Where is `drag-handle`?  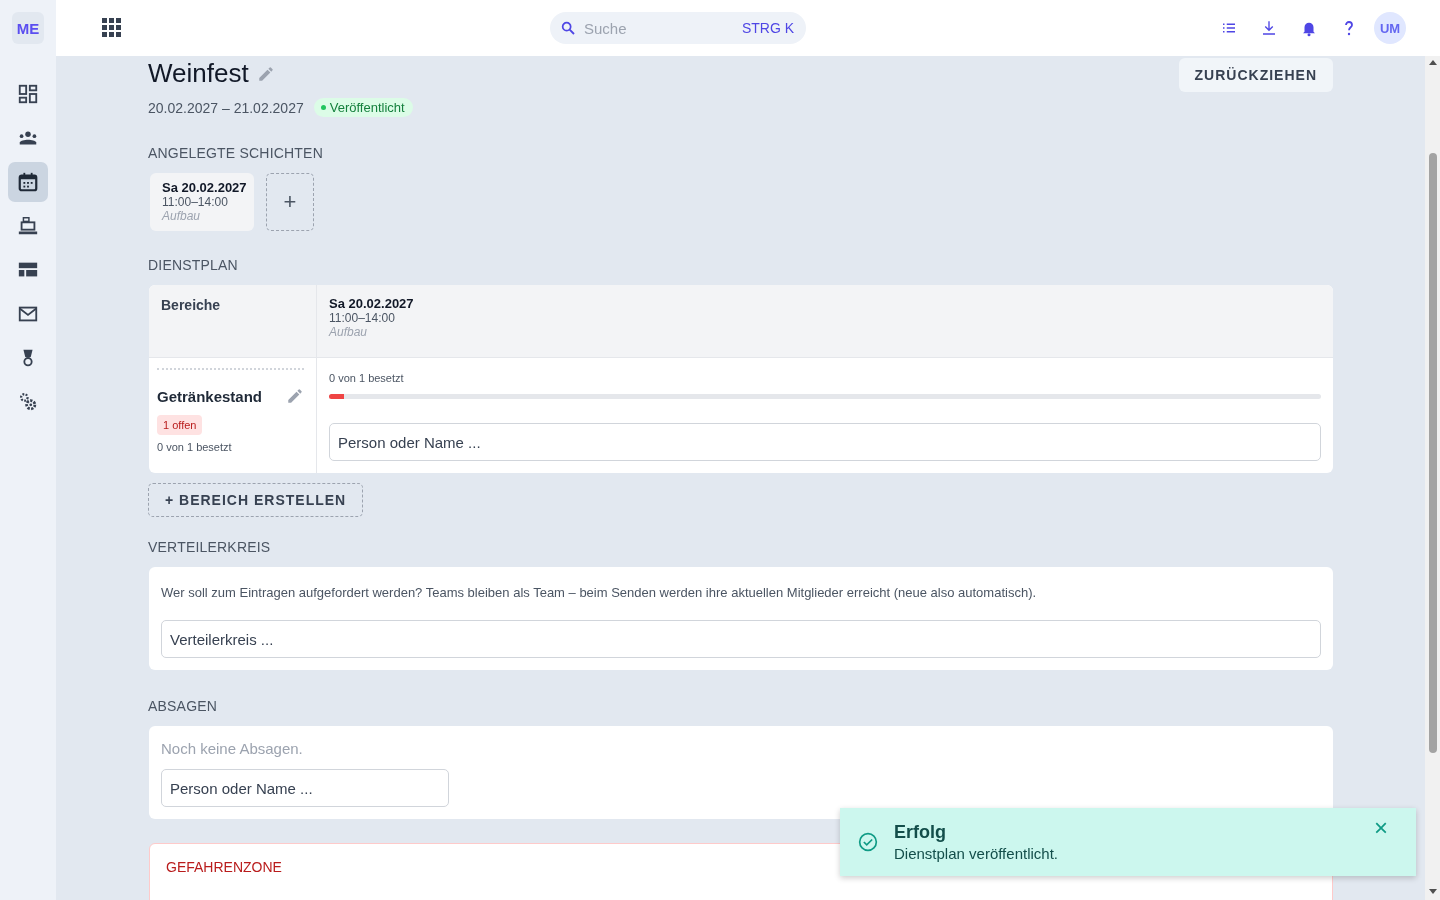 drag-handle is located at coordinates (230, 370).